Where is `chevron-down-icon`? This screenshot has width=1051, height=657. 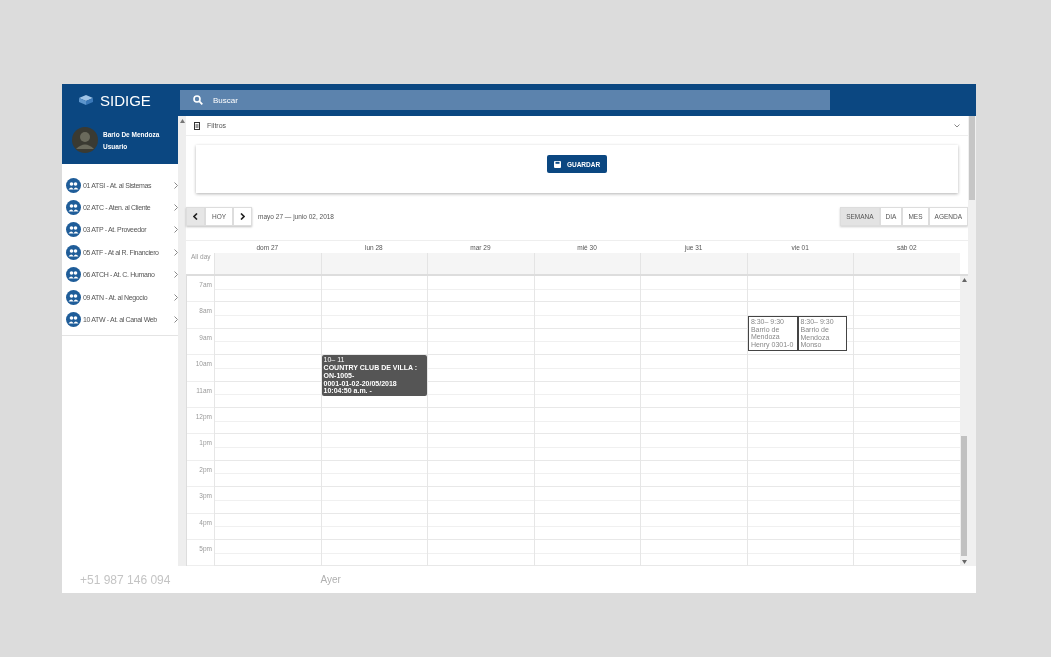
chevron-down-icon is located at coordinates (957, 125).